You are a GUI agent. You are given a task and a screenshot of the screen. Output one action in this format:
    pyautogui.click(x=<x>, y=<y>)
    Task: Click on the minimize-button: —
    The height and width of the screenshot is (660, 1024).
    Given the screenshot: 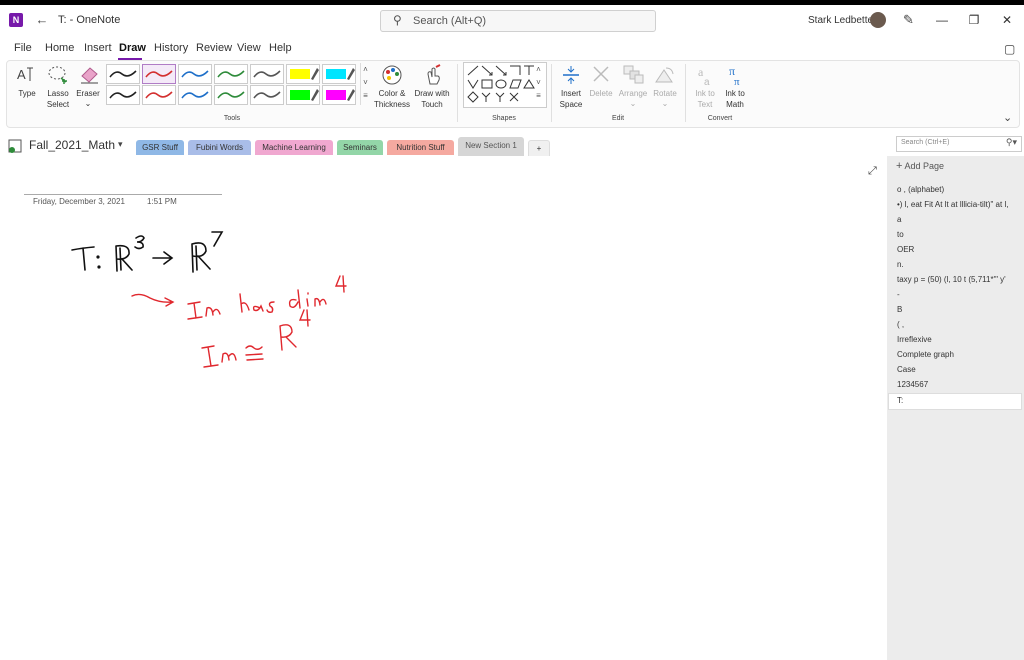 What is the action you would take?
    pyautogui.click(x=942, y=20)
    